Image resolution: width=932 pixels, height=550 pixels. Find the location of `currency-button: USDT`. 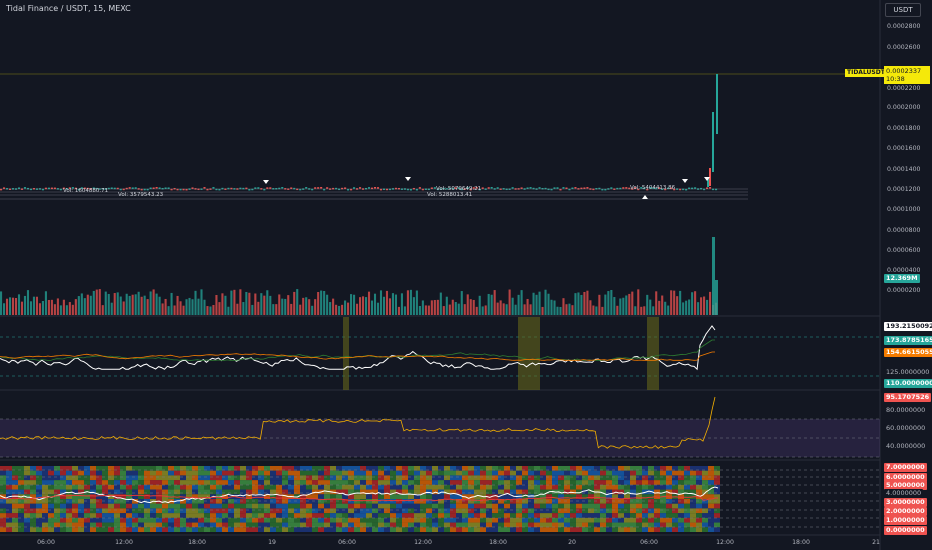

currency-button: USDT is located at coordinates (903, 10).